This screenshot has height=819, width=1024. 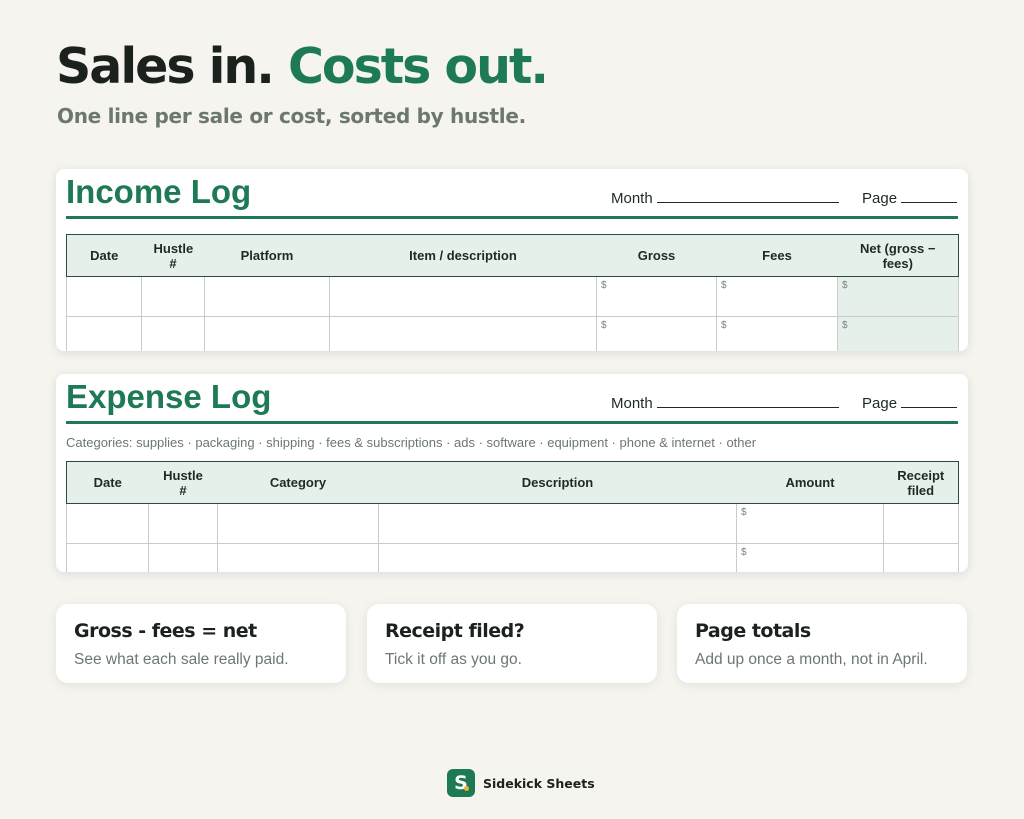 I want to click on expense-title-rule, so click(x=512, y=422).